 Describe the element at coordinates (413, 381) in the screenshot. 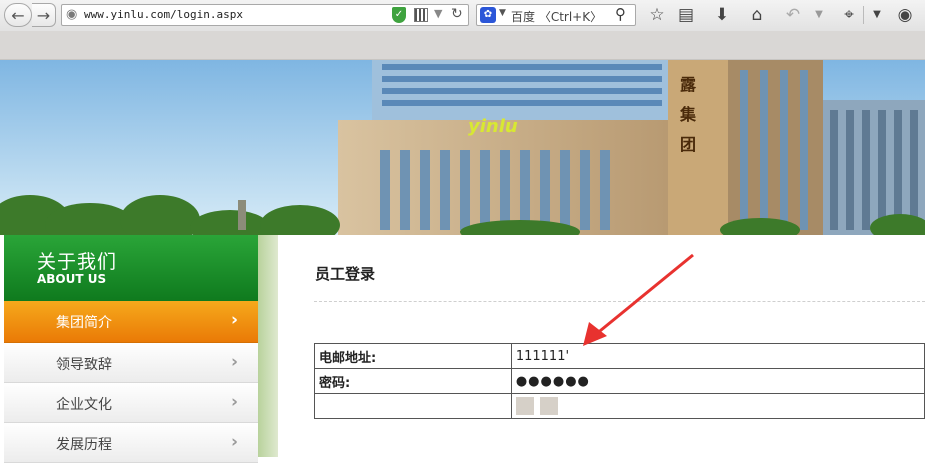

I see `password-label: 密码:` at that location.